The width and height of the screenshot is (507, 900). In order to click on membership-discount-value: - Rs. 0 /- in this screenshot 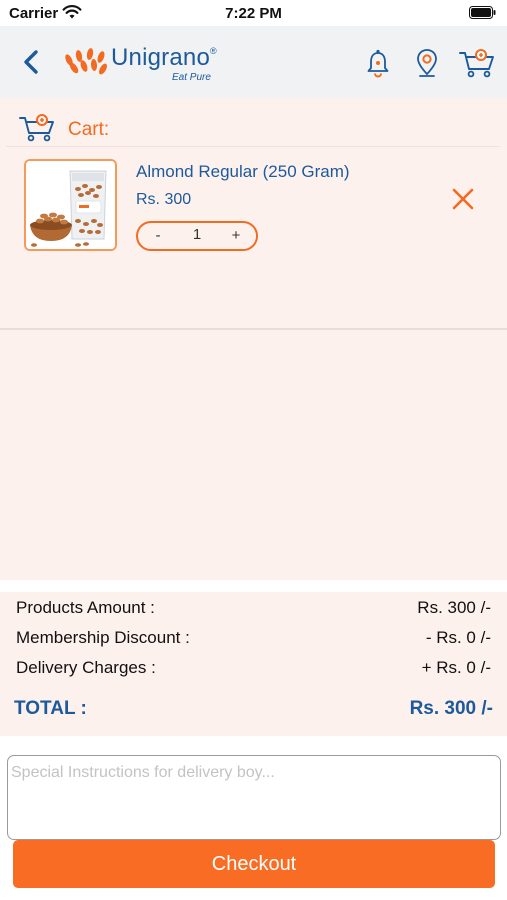, I will do `click(458, 637)`.